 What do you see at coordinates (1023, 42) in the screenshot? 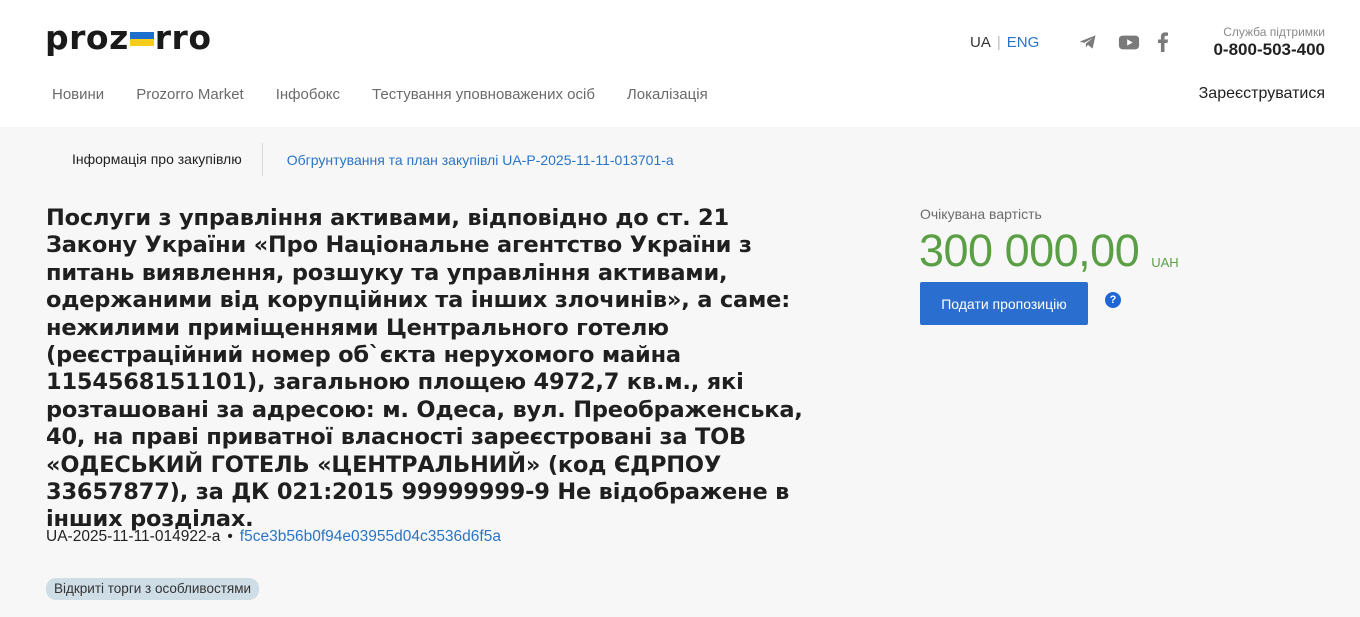
I see `lang-eng: ENG` at bounding box center [1023, 42].